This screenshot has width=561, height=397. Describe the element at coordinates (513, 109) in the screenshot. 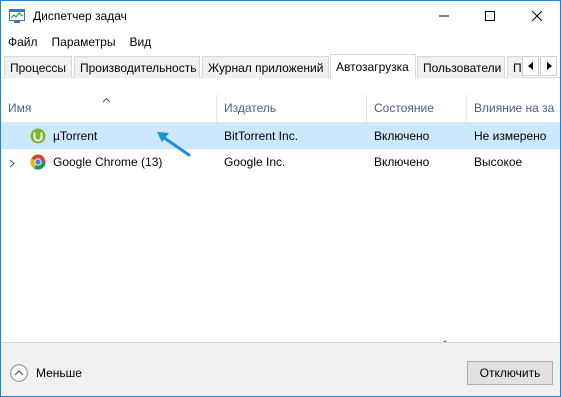

I see `column-header-impact: Влияние на за` at that location.